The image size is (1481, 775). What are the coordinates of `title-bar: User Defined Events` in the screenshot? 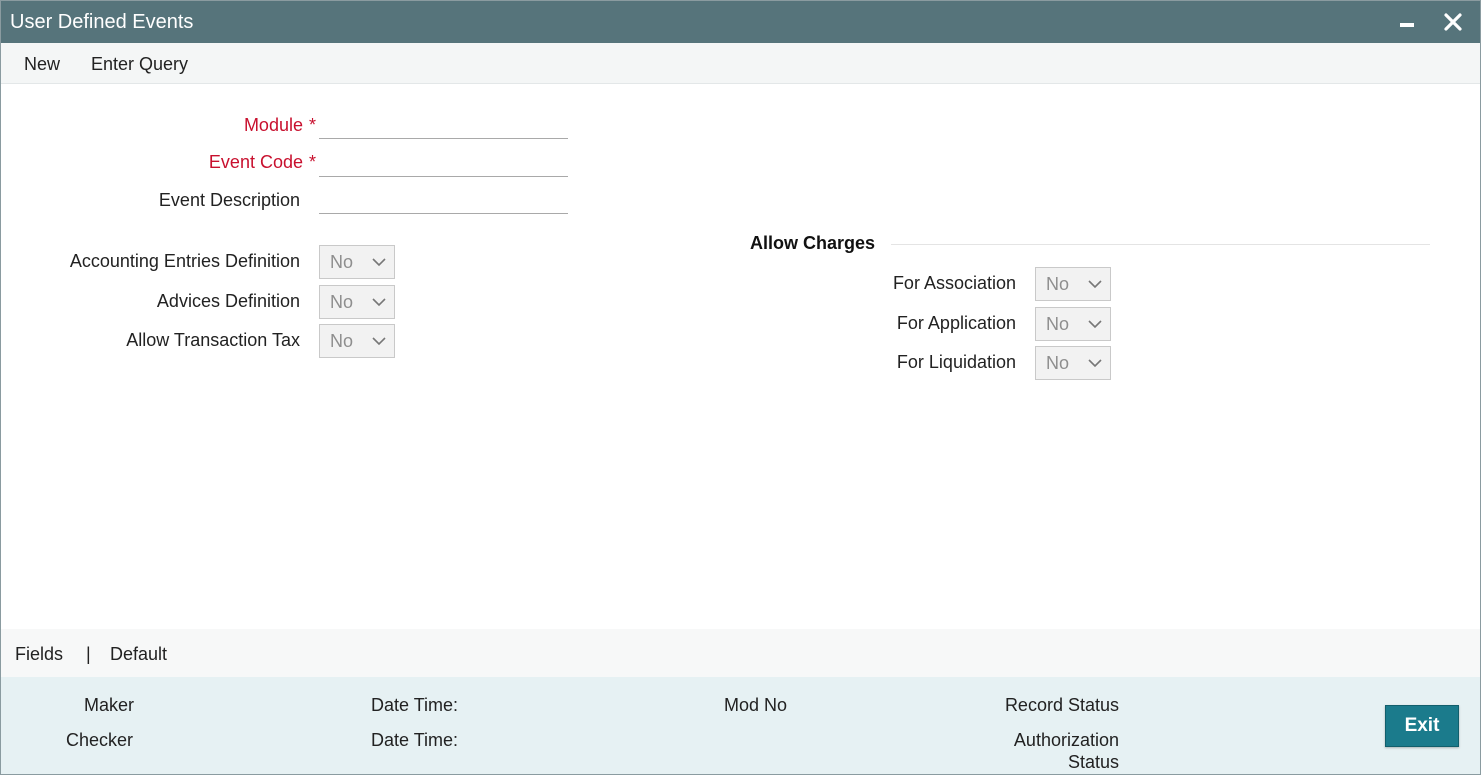 It's located at (740, 22).